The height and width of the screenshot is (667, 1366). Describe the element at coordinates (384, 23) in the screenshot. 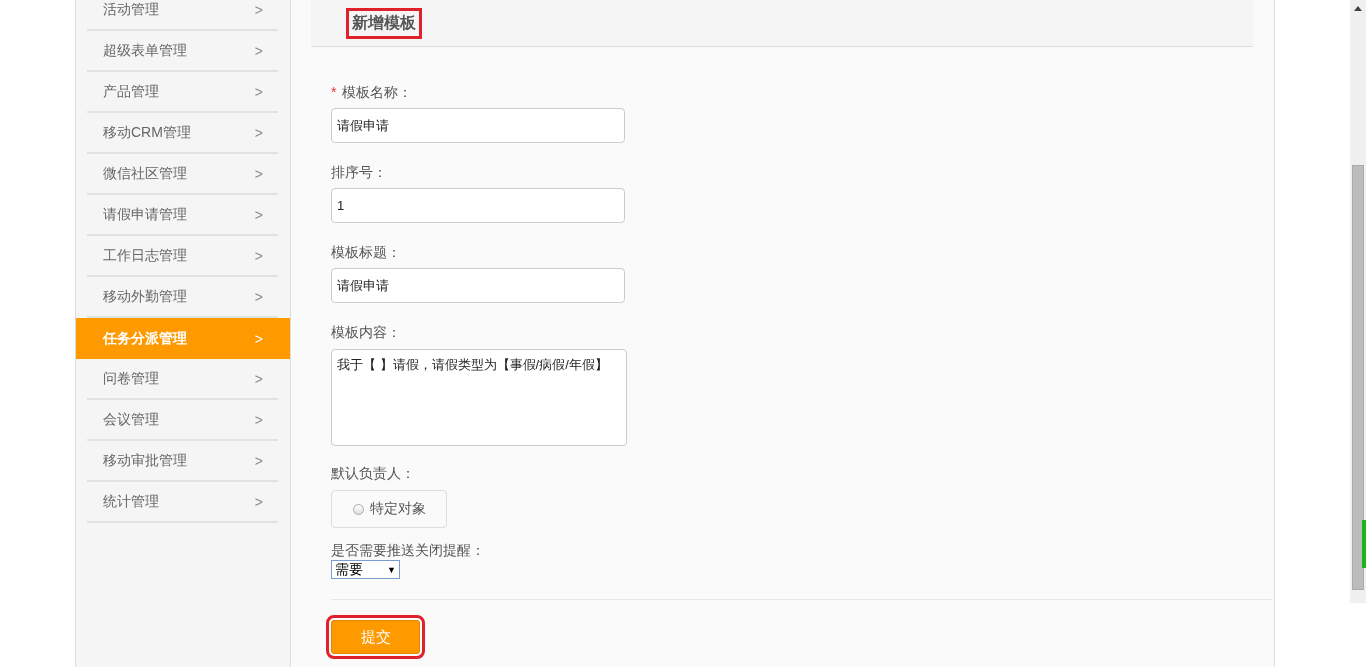

I see `page-title: 新增模板` at that location.